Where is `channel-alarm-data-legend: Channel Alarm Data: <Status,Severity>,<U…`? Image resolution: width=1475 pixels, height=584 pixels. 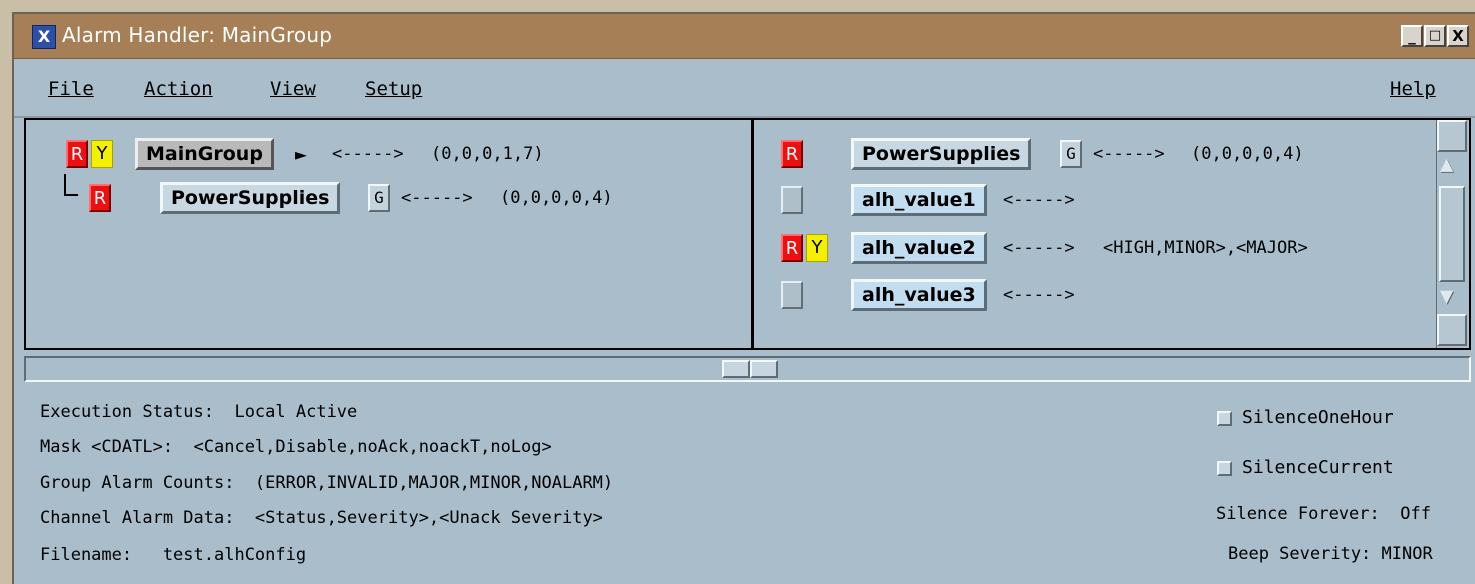
channel-alarm-data-legend: Channel Alarm Data: <Status,Severity>,<U… is located at coordinates (321, 518).